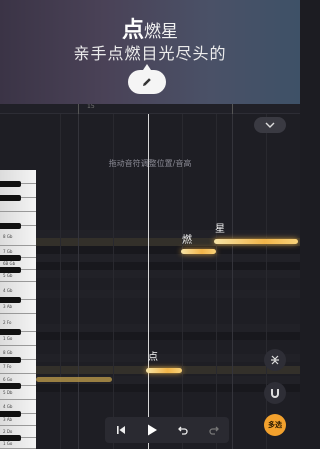 This screenshot has height=449, width=320. I want to click on key-label: 2 Fo, so click(7, 322).